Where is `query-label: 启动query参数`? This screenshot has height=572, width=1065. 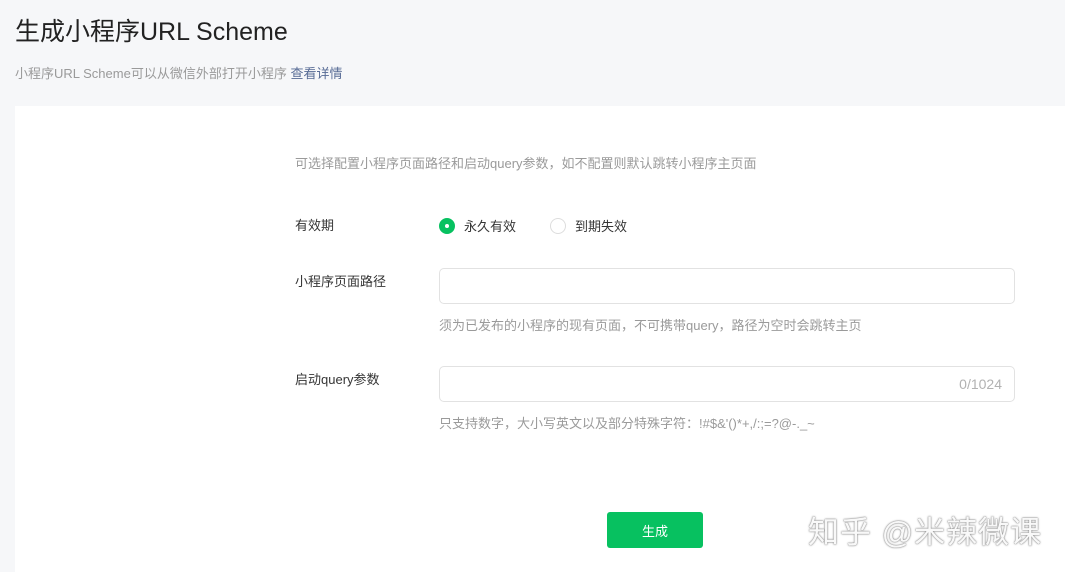
query-label: 启动query参数 is located at coordinates (337, 379).